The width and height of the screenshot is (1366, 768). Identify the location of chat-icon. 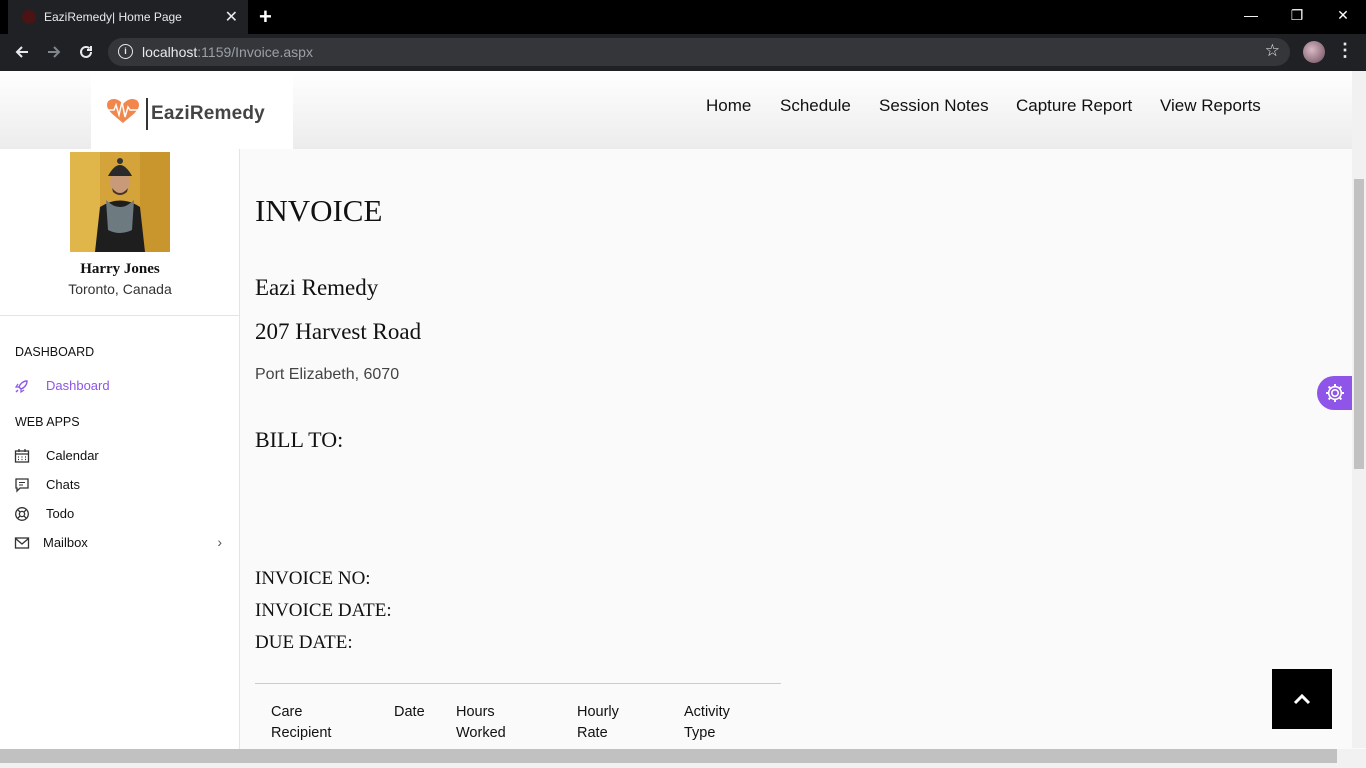
(22, 485).